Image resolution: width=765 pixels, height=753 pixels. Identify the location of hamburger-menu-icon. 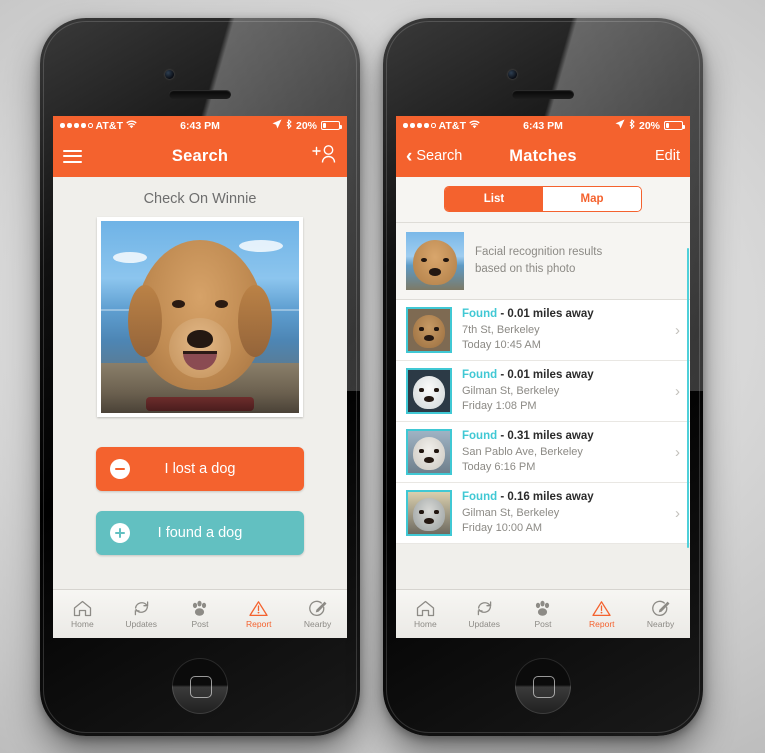
(72, 156).